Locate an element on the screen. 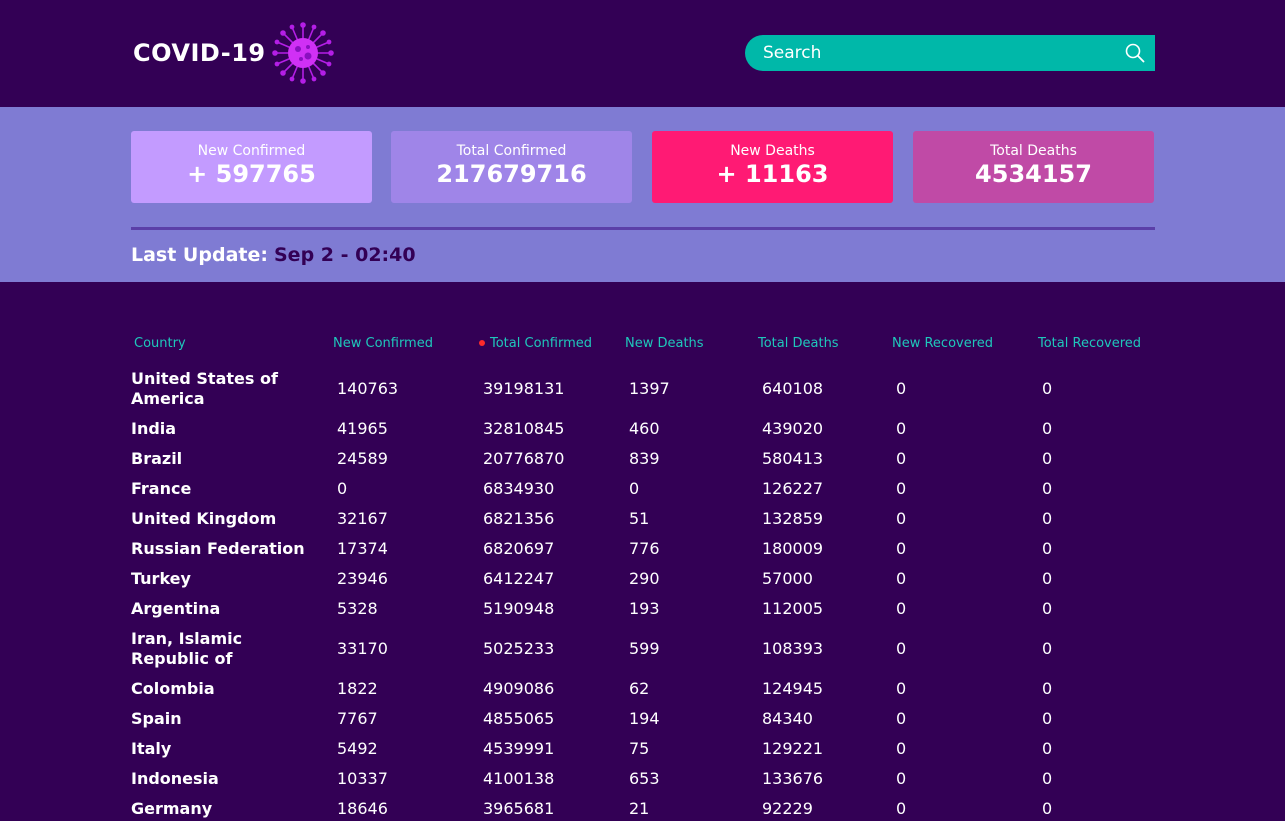  table-cell: 62 is located at coordinates (639, 688).